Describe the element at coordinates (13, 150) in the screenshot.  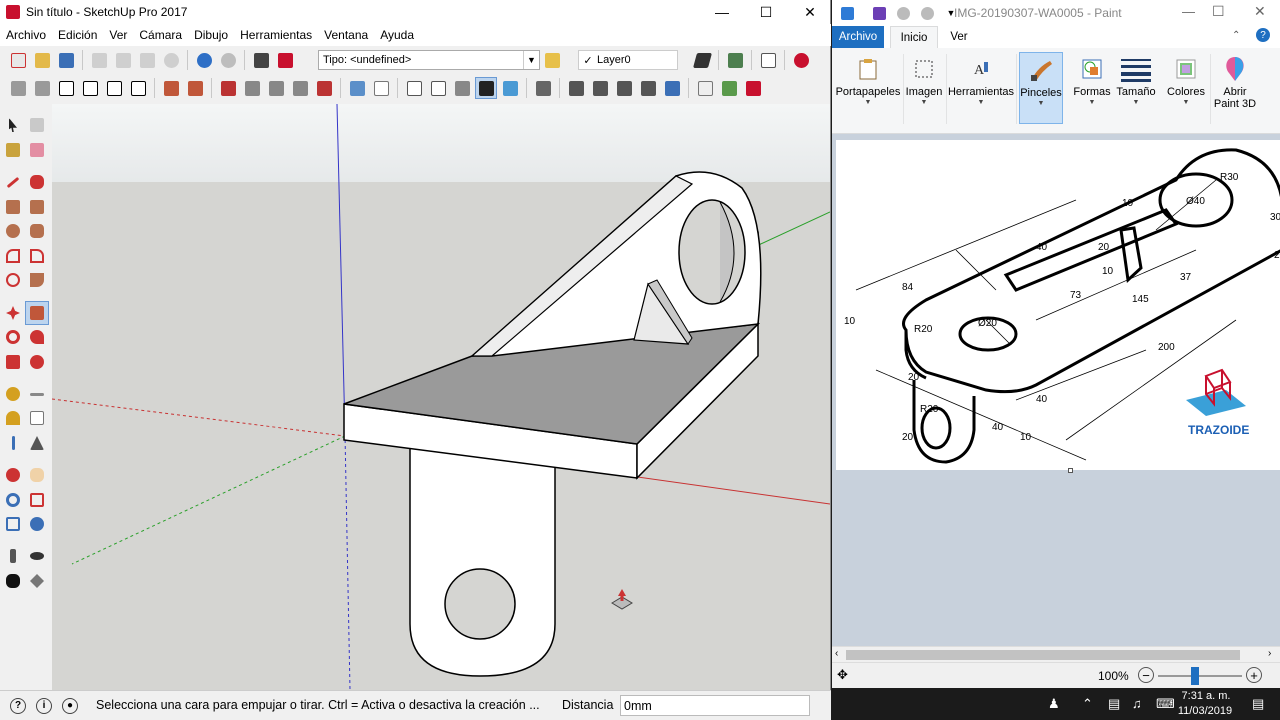
I see `paint-bucket-icon` at that location.